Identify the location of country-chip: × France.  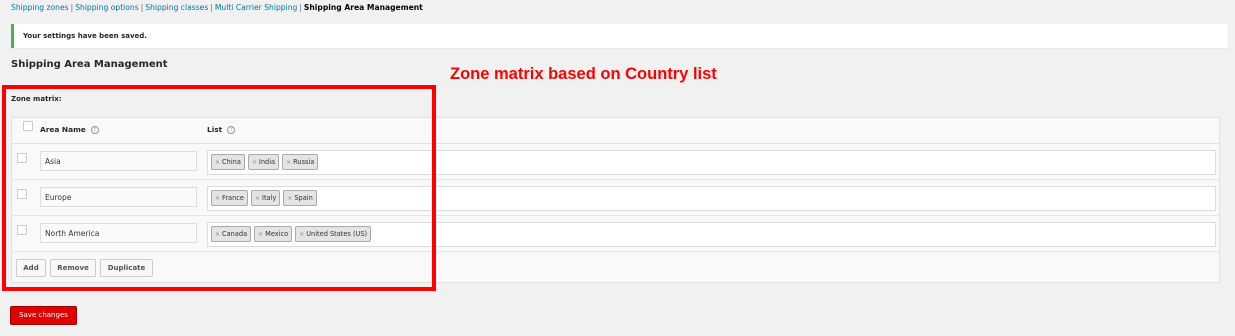
(229, 198).